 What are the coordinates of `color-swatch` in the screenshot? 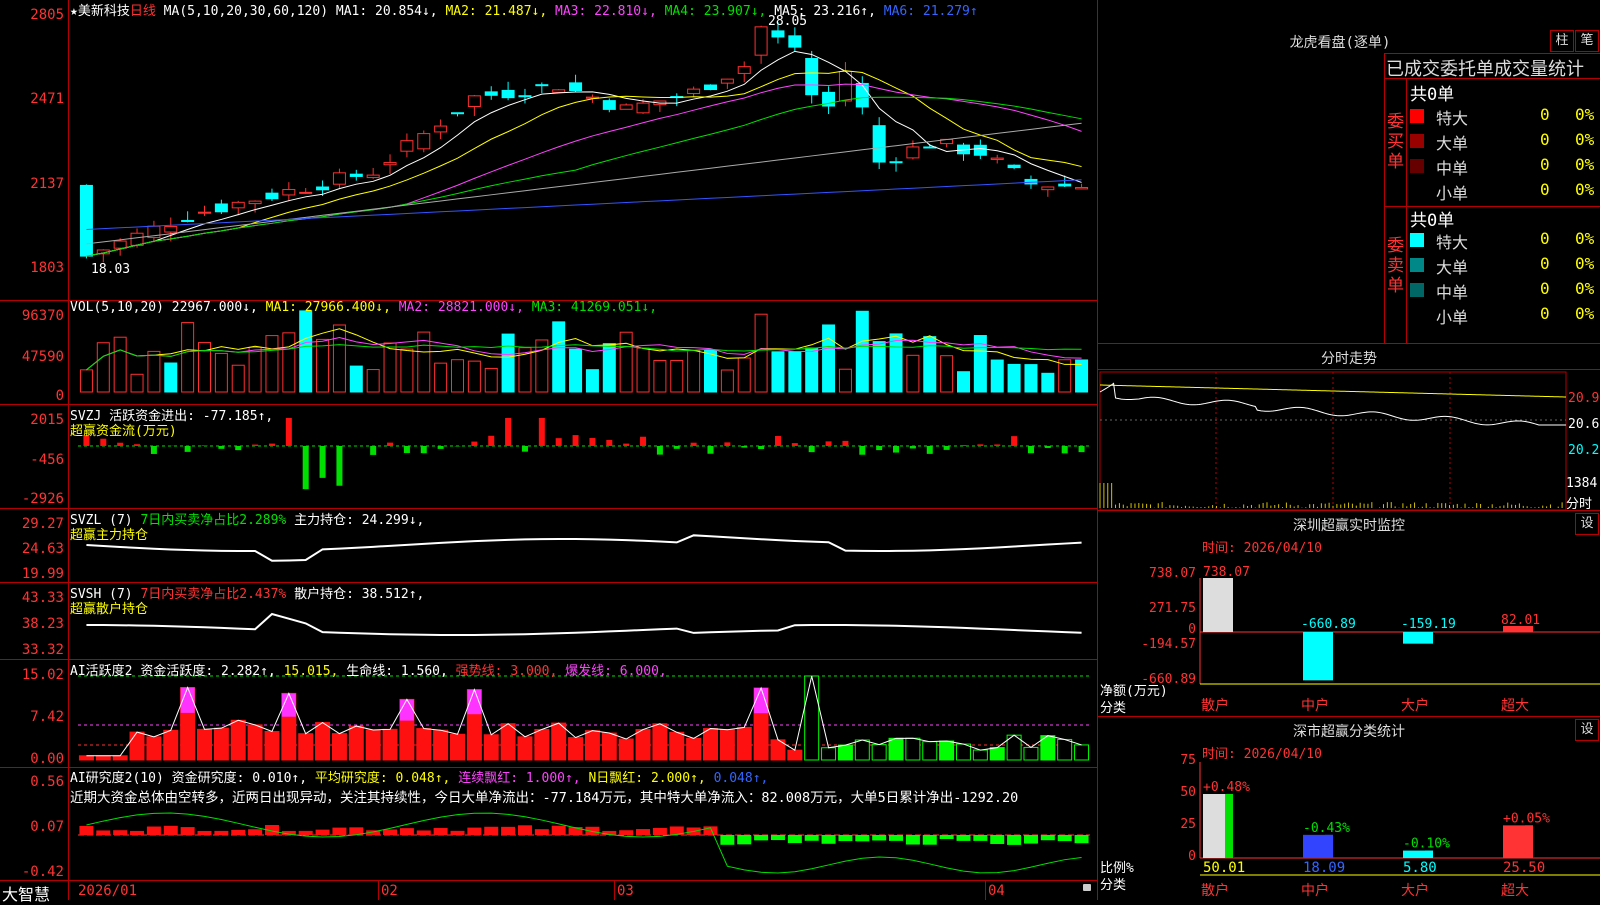 It's located at (1417, 141).